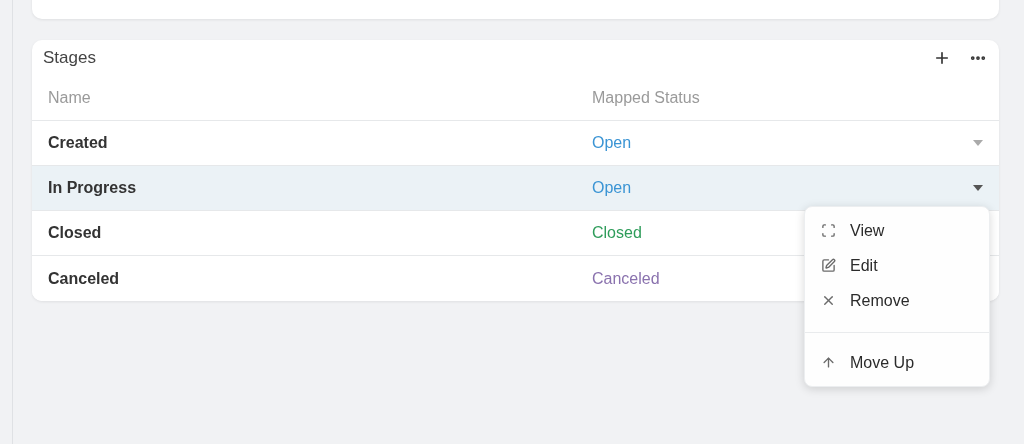  What do you see at coordinates (646, 98) in the screenshot?
I see `column-header: Mapped Status` at bounding box center [646, 98].